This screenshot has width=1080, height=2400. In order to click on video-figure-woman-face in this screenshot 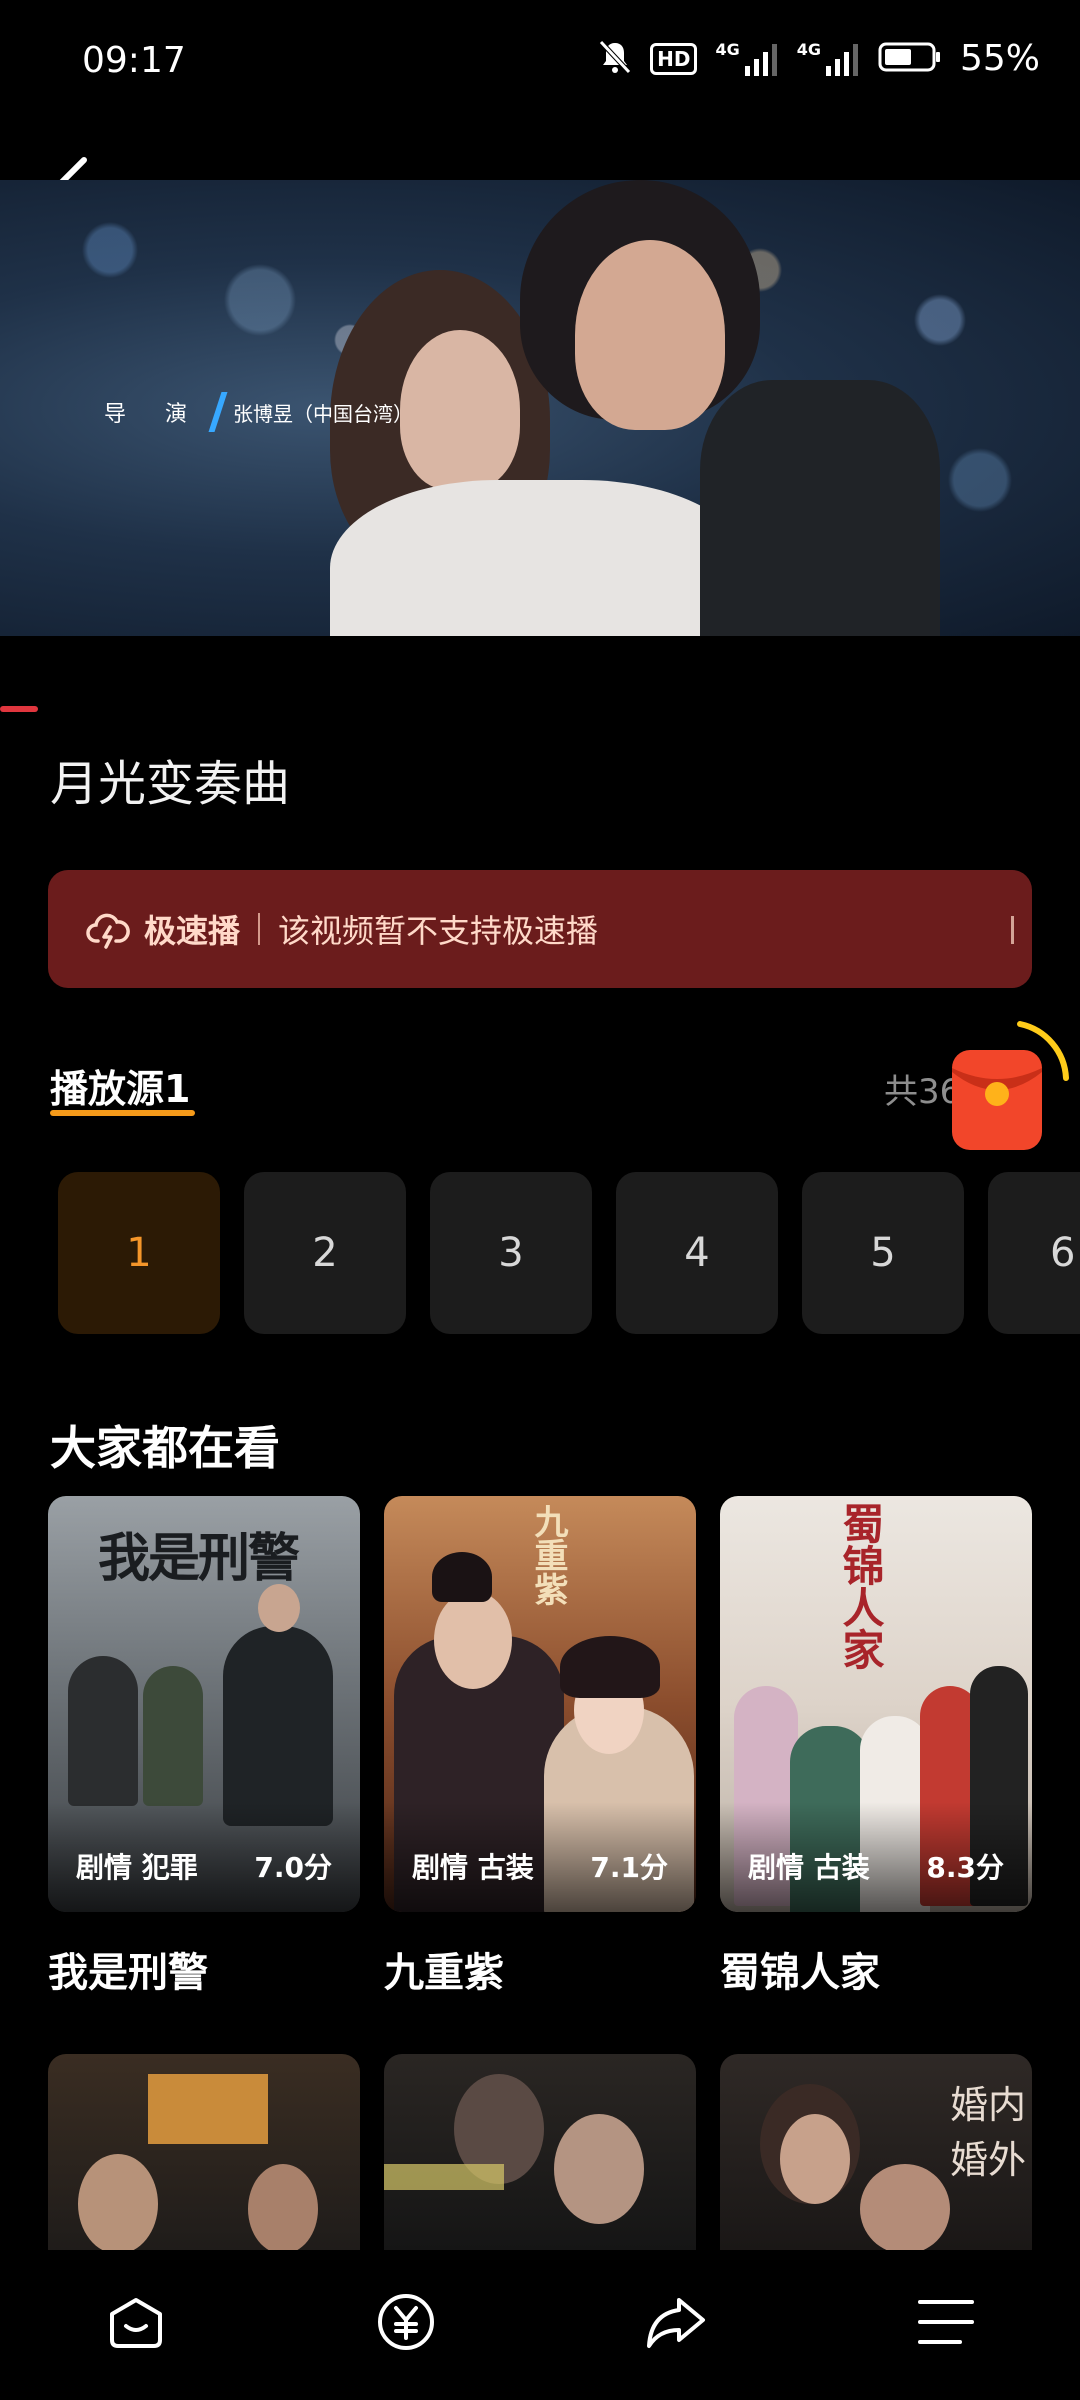, I will do `click(460, 410)`.